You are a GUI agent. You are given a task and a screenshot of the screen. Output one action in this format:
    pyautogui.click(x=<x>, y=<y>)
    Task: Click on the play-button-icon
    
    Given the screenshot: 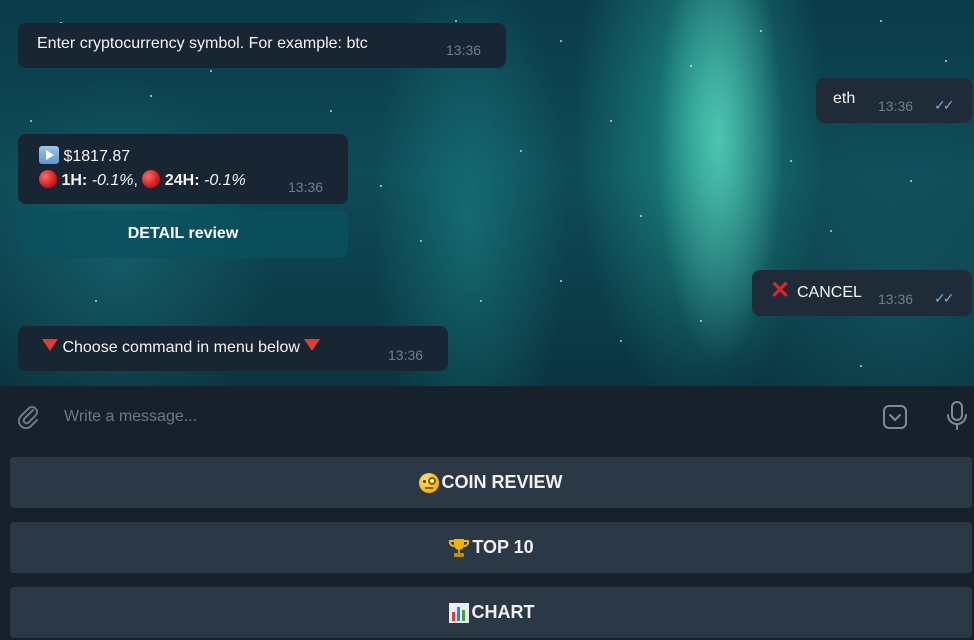 What is the action you would take?
    pyautogui.click(x=49, y=155)
    